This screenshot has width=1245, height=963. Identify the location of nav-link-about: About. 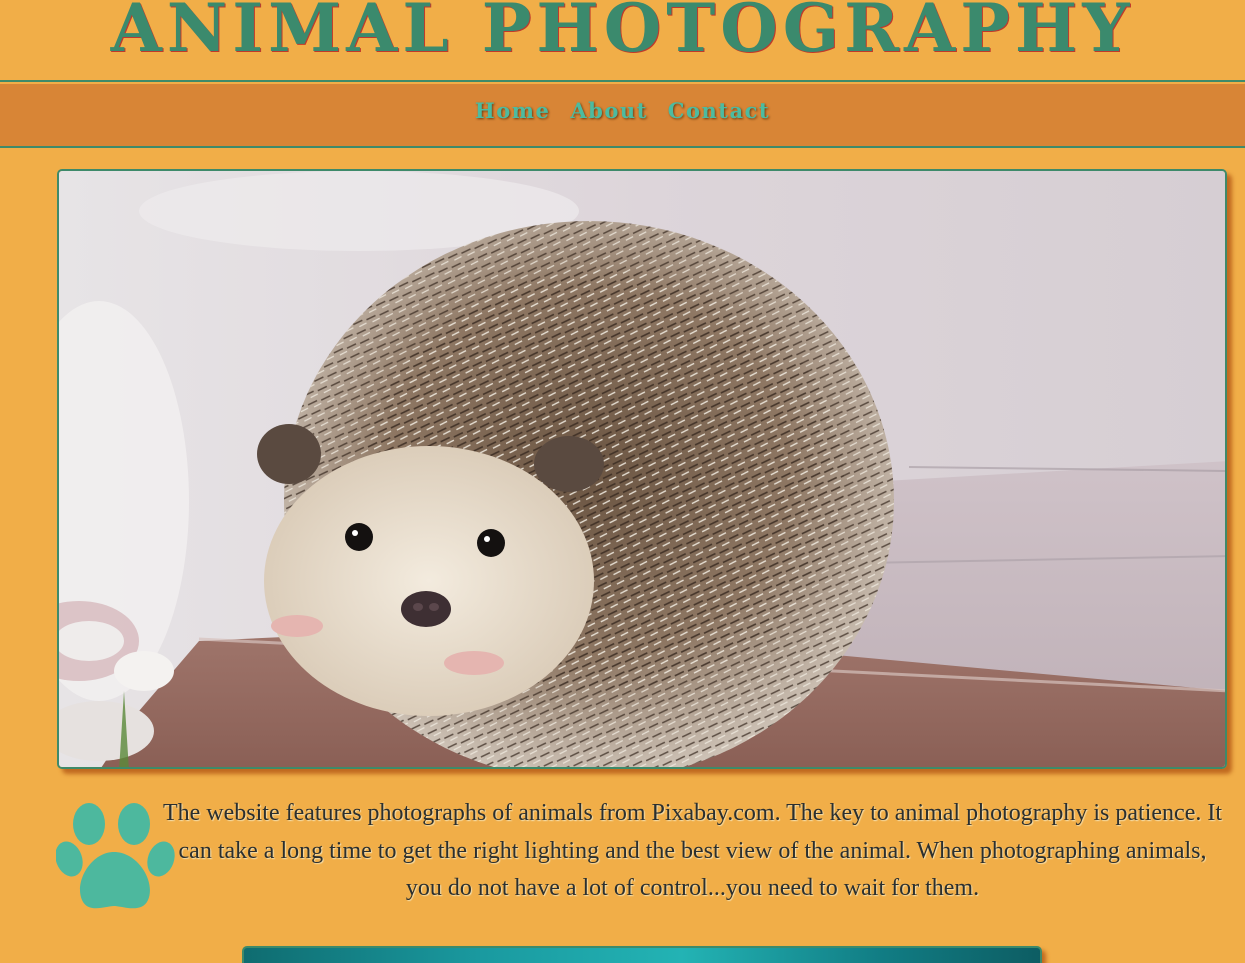
(608, 110).